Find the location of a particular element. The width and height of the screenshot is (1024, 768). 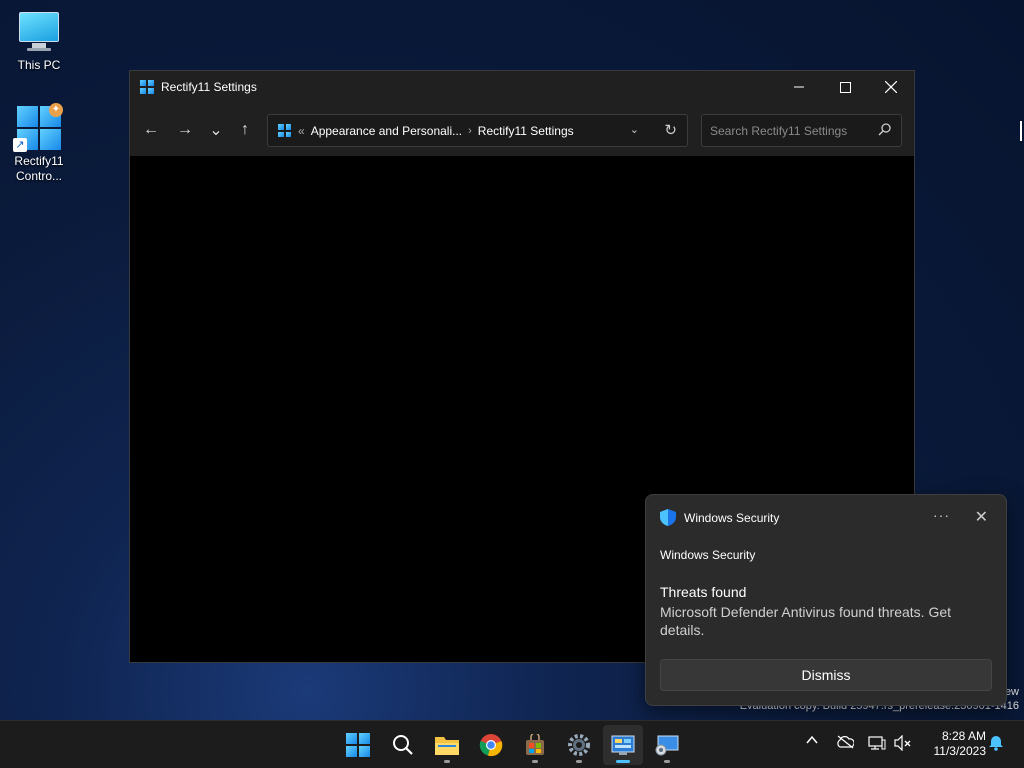

cloud-offline-icon is located at coordinates (846, 742).